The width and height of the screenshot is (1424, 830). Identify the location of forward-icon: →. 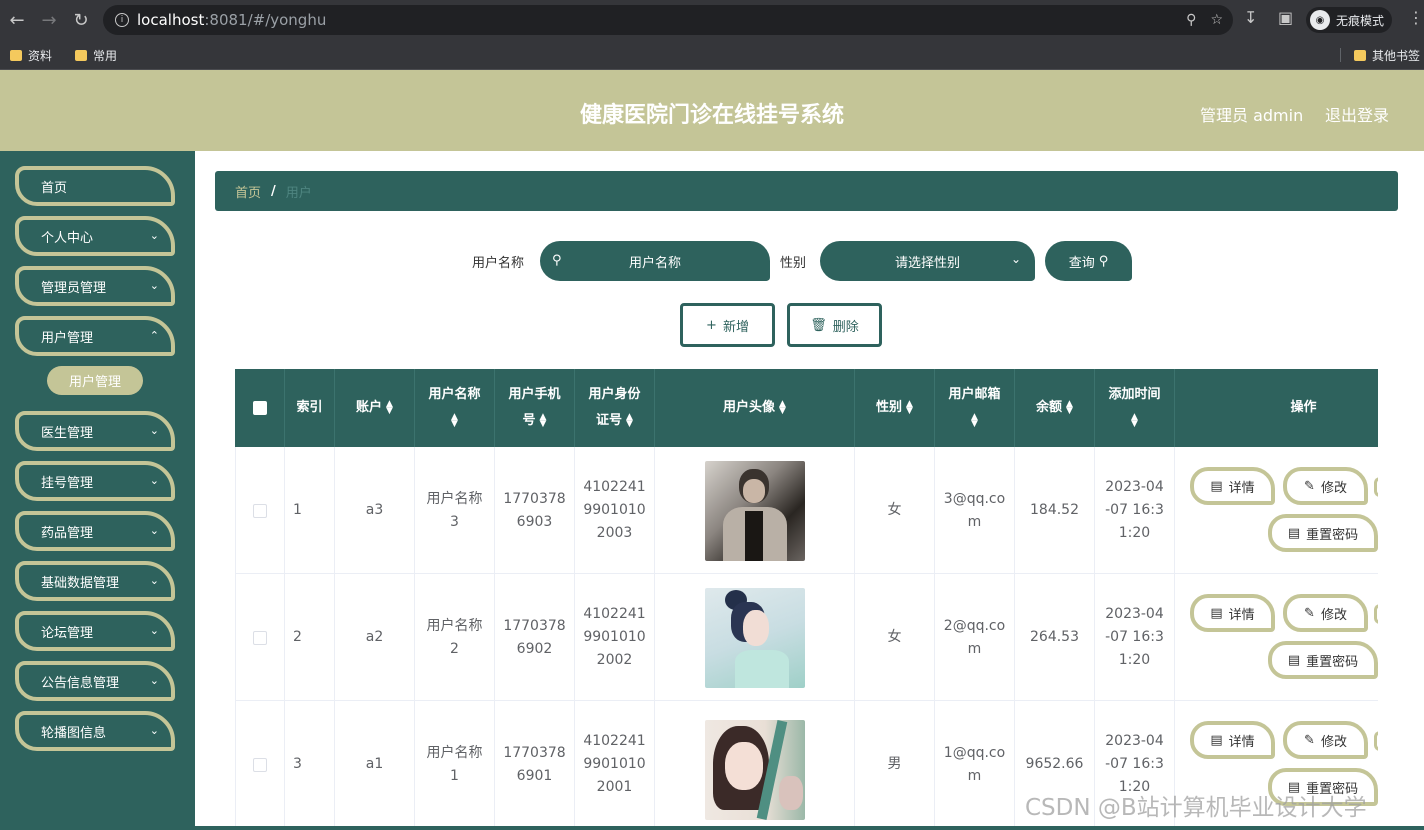
(49, 20).